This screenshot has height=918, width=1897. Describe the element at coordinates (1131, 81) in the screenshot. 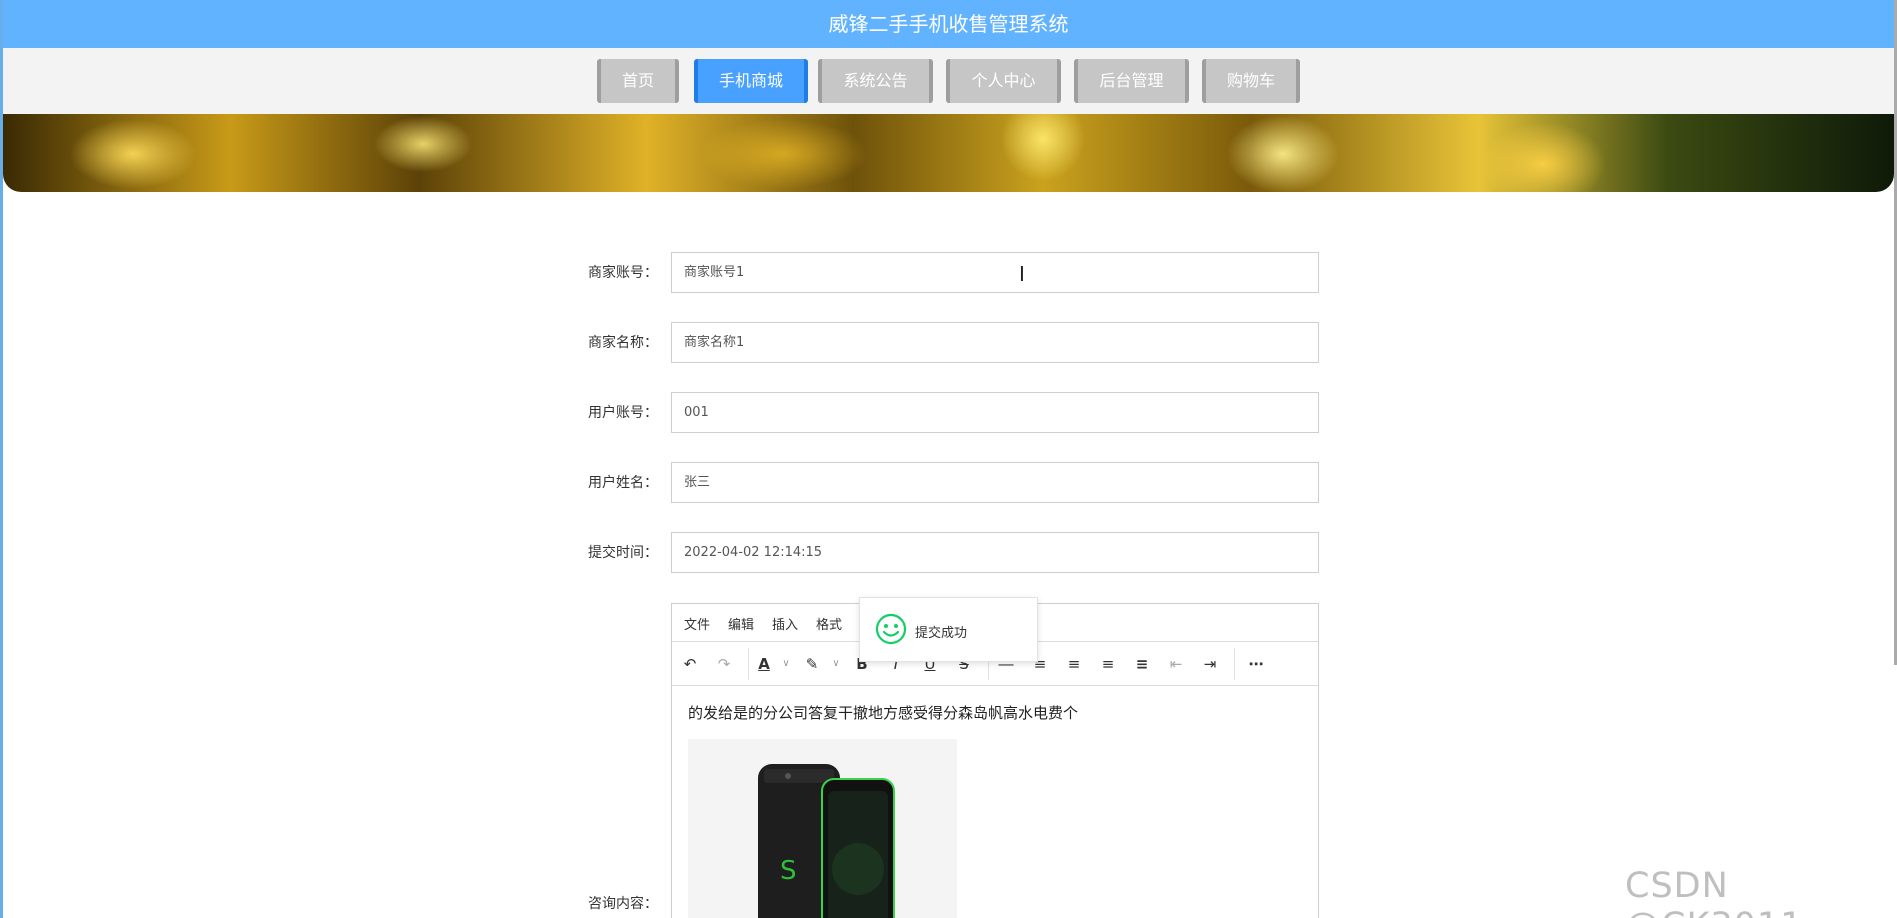

I see `nav-admin: 后台管理` at that location.